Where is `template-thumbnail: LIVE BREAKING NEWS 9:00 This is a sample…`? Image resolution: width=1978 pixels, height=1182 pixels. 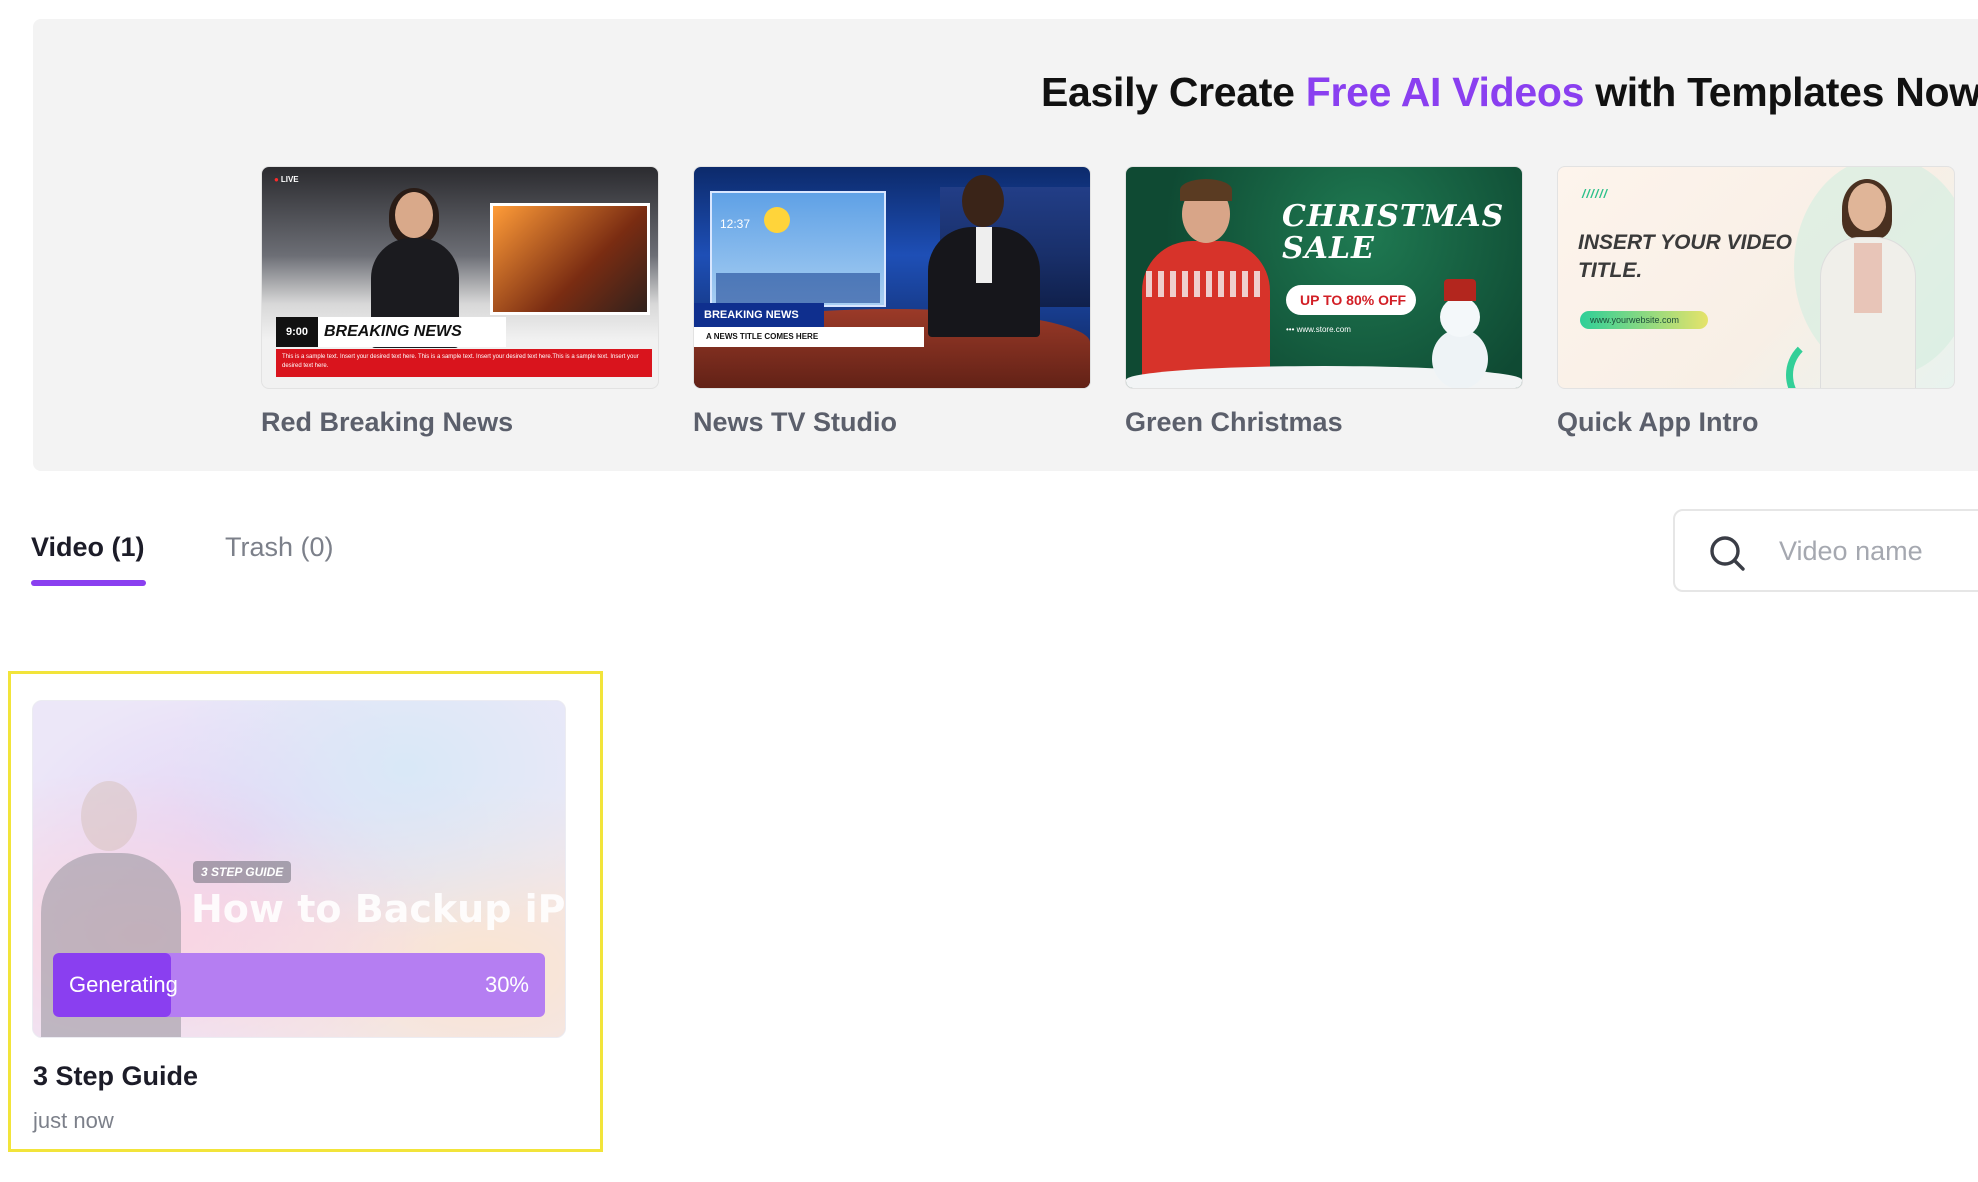
template-thumbnail: LIVE BREAKING NEWS 9:00 This is a sample… is located at coordinates (460, 277).